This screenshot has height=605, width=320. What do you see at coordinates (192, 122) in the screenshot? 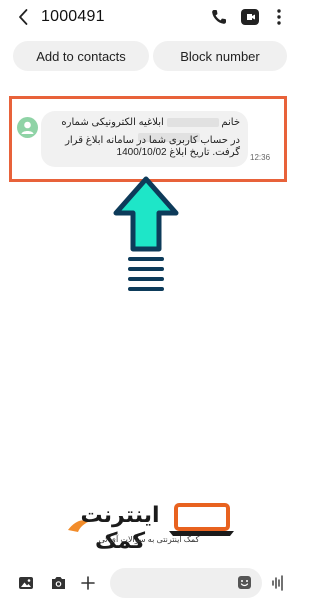
I see `redacted-name` at bounding box center [192, 122].